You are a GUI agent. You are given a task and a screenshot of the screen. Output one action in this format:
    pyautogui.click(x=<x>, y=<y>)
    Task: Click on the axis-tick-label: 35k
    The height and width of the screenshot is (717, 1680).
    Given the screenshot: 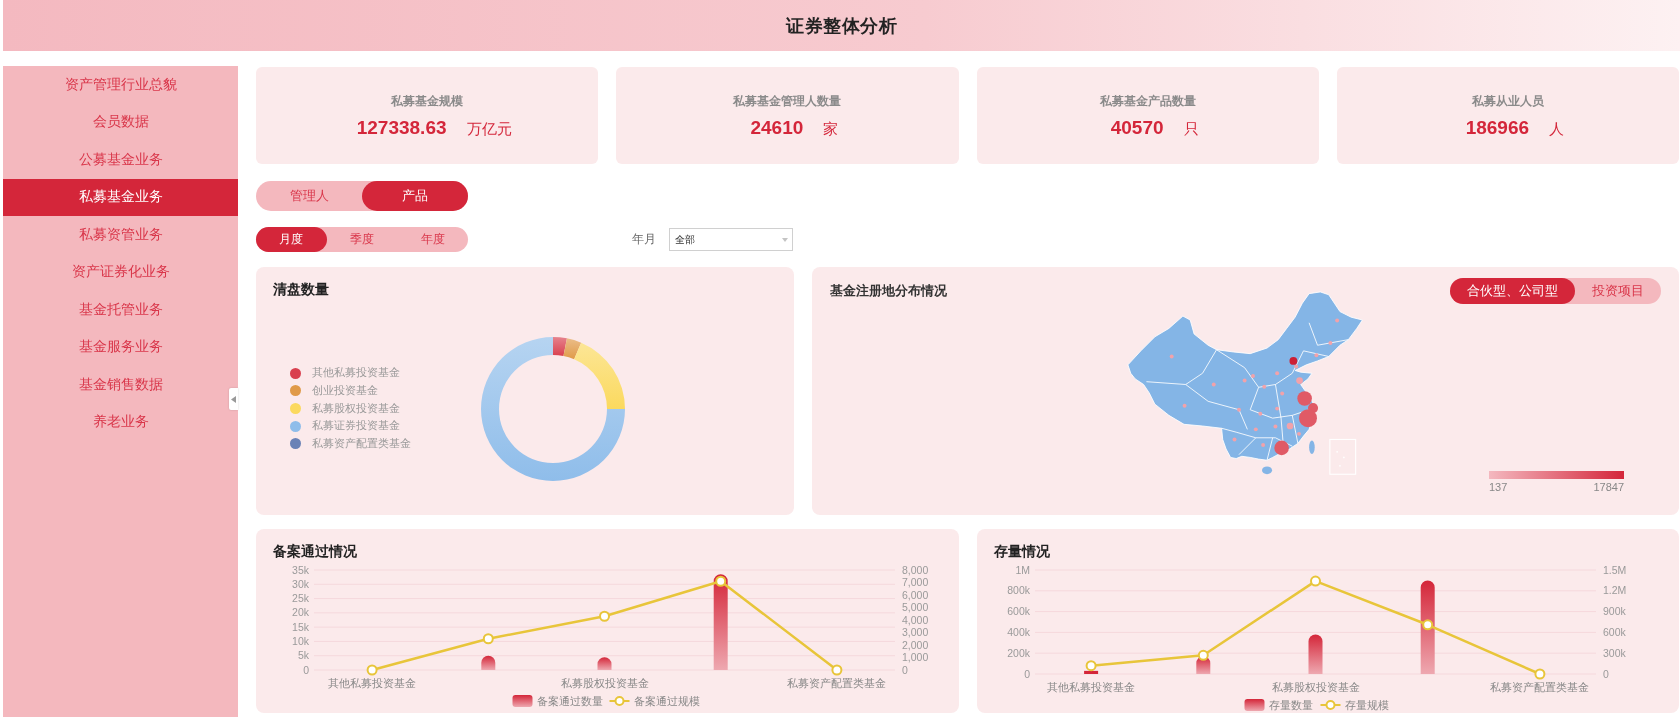 What is the action you would take?
    pyautogui.click(x=300, y=569)
    